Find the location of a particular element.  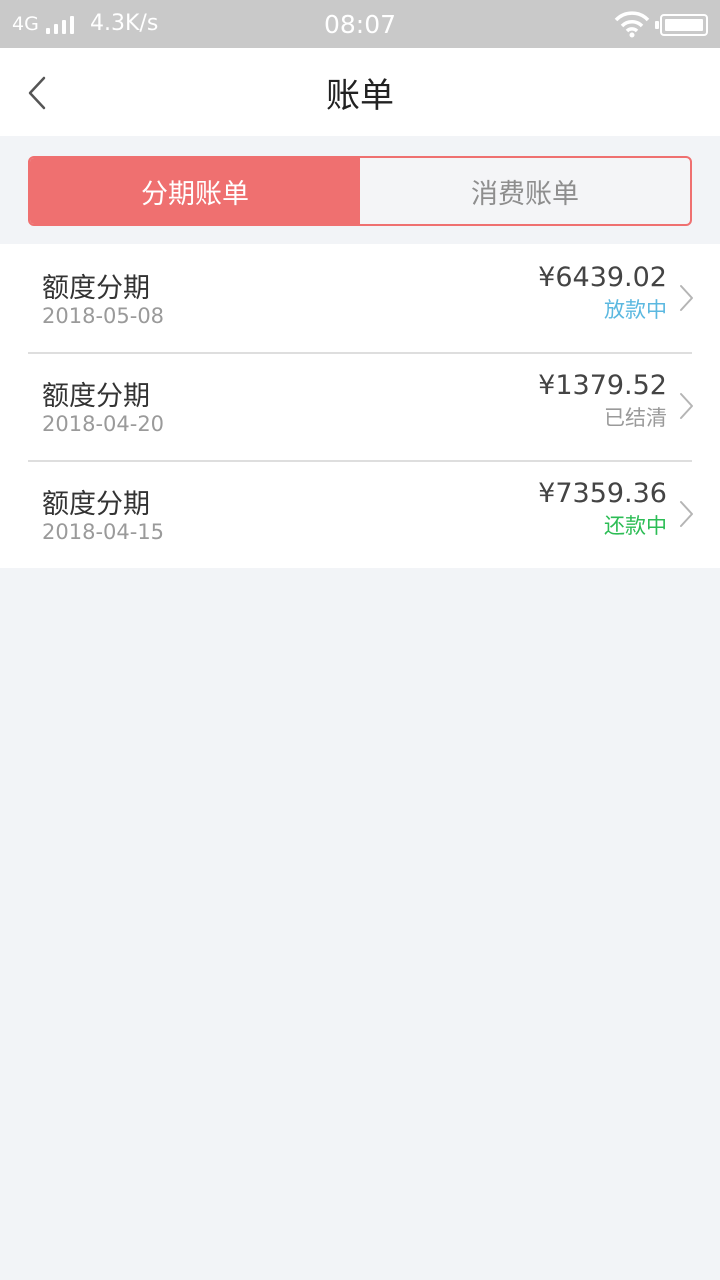

nav-bar: 账单 is located at coordinates (360, 92).